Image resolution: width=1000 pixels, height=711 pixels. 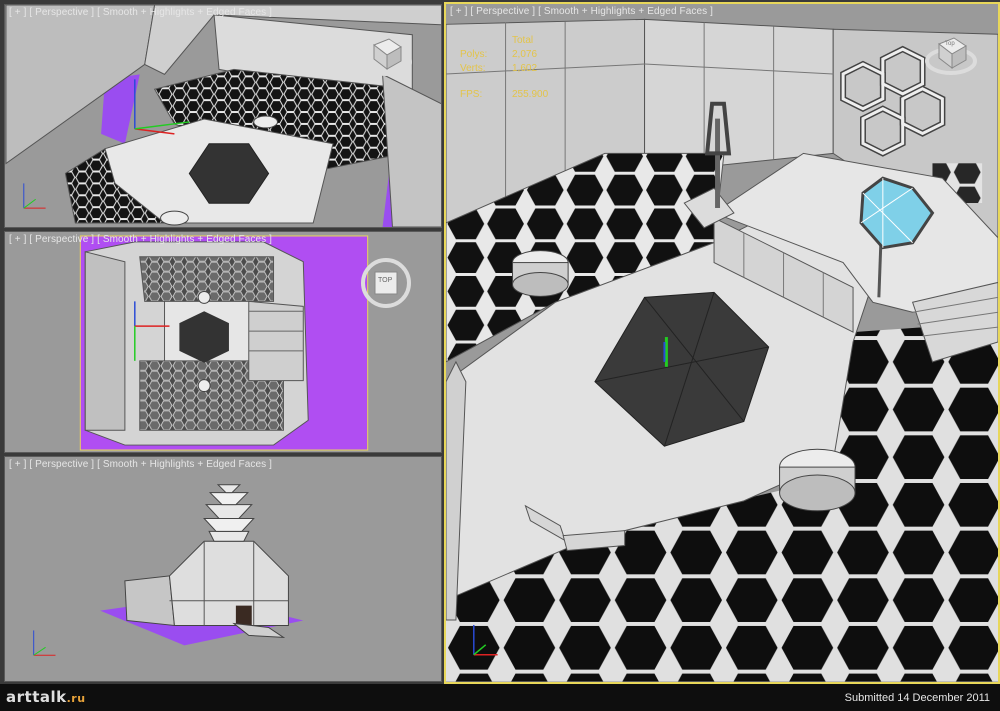 I want to click on viewcube-top-label: TOP, so click(x=385, y=280).